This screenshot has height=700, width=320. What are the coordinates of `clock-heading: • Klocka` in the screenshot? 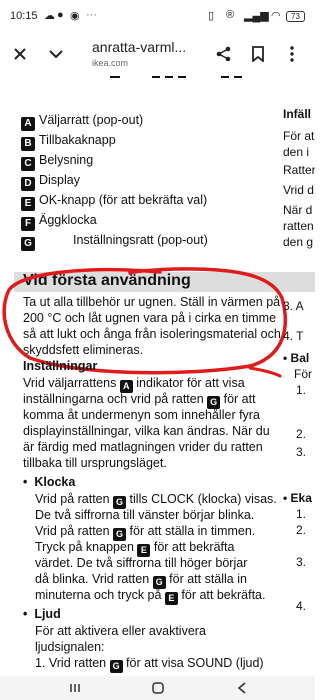 It's located at (49, 482).